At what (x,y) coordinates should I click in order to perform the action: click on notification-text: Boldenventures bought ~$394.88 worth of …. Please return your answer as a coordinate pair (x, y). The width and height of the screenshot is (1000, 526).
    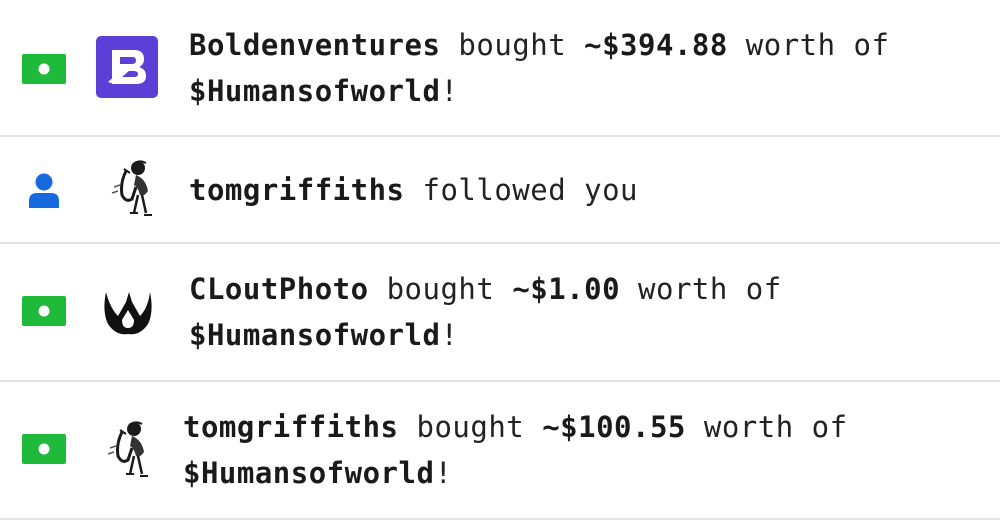
    Looking at the image, I should click on (539, 68).